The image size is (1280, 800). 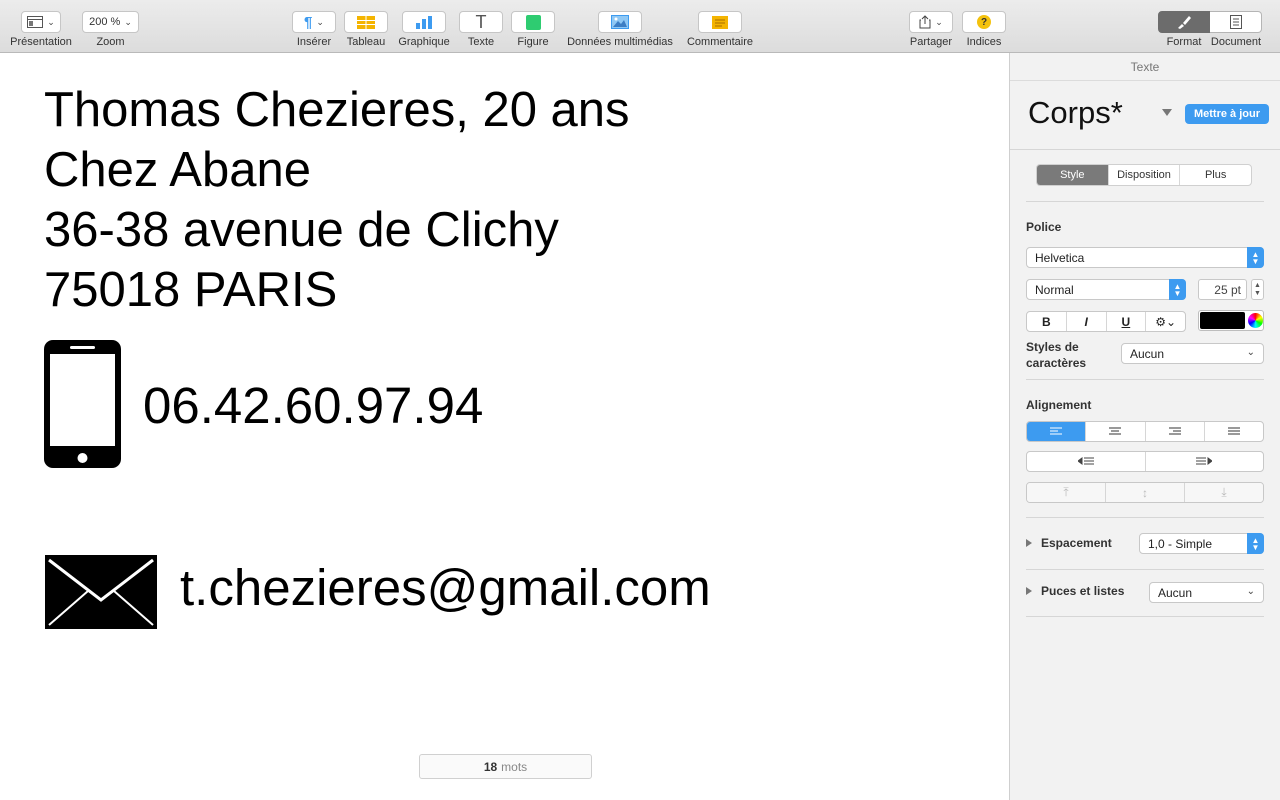 I want to click on color-swatch, so click(x=1222, y=320).